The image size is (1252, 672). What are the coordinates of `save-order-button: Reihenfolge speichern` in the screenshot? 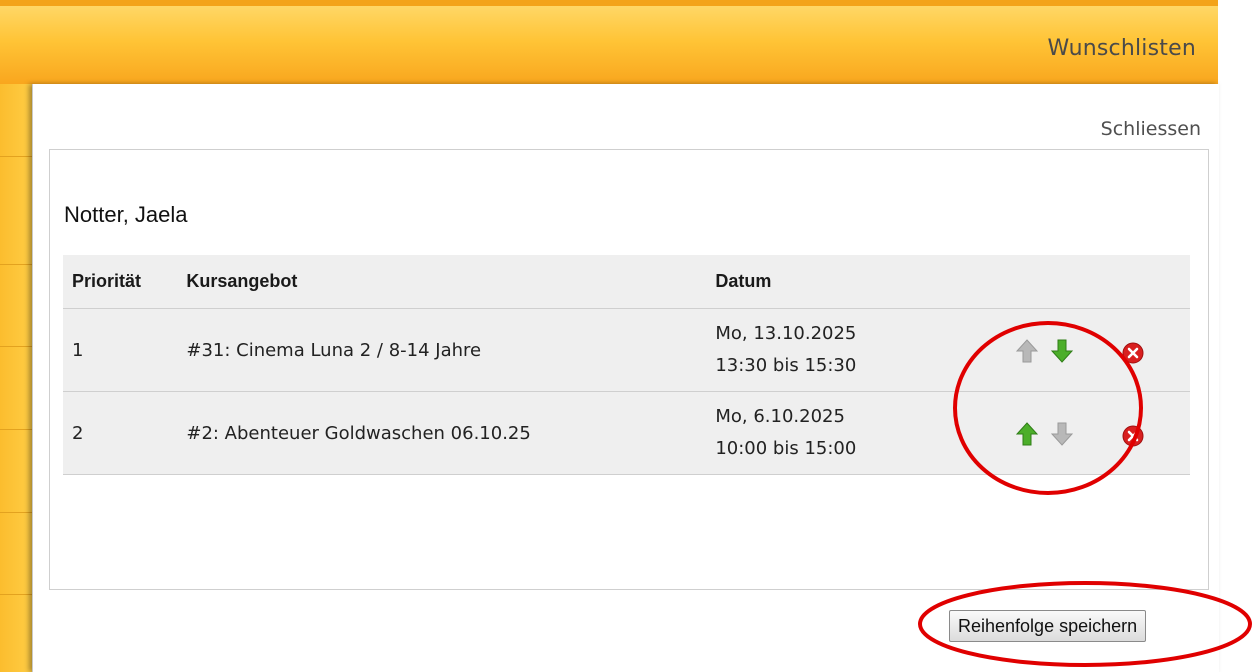 It's located at (1048, 626).